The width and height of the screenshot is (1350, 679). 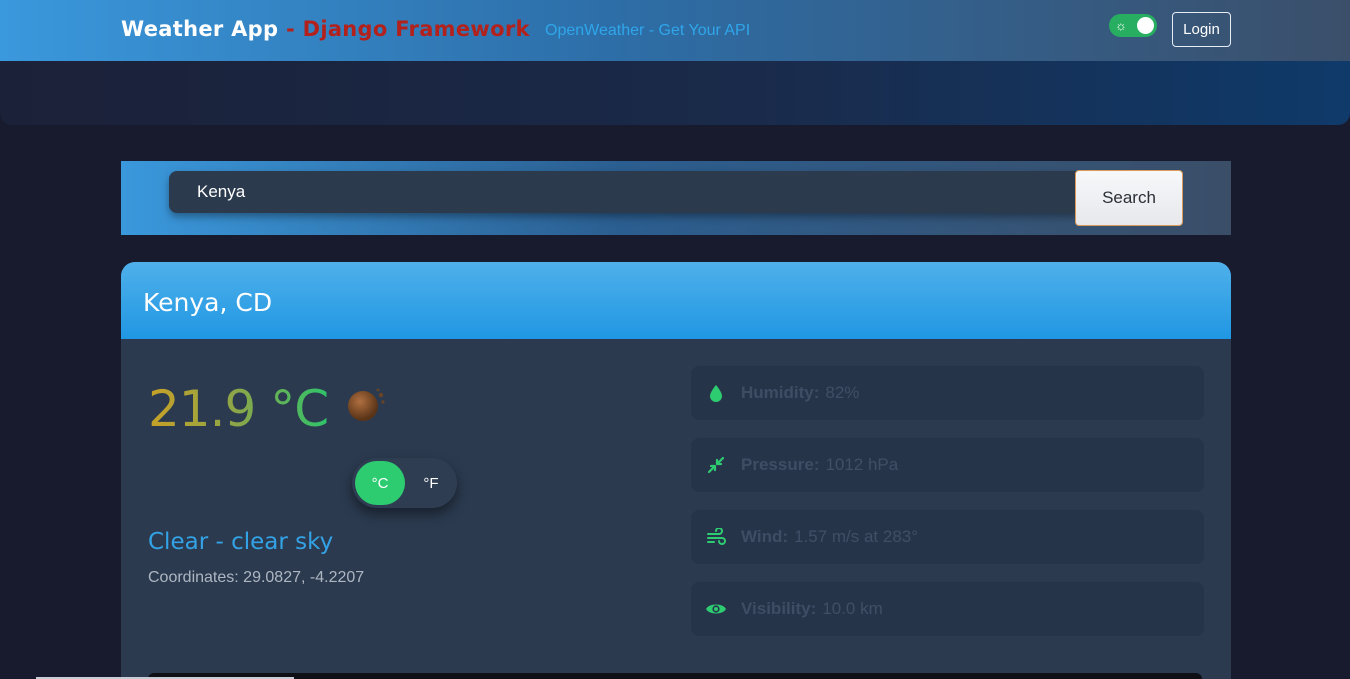 What do you see at coordinates (716, 393) in the screenshot?
I see `droplet-icon` at bounding box center [716, 393].